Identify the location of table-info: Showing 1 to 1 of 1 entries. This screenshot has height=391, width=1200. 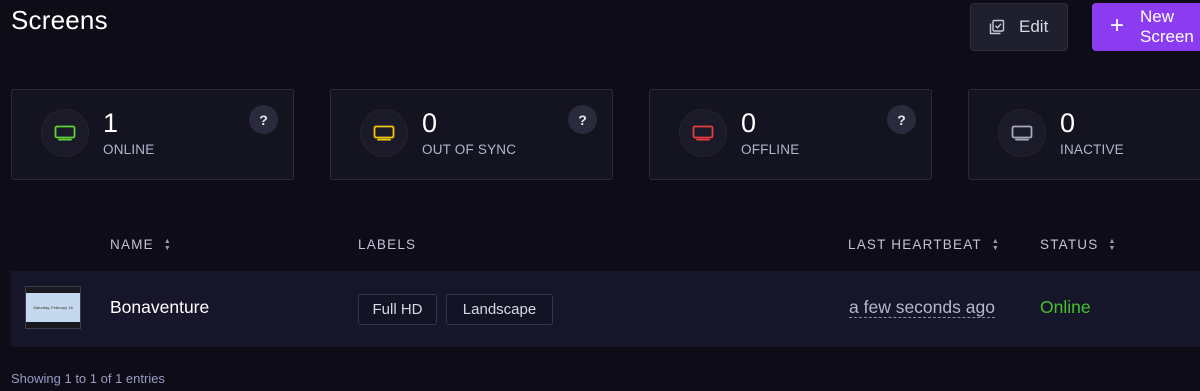
(88, 378).